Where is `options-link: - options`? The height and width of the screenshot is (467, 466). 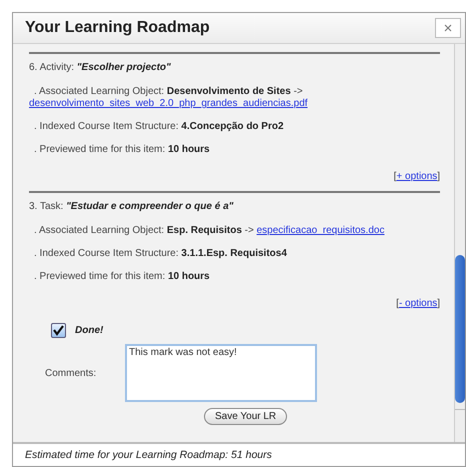
options-link: - options is located at coordinates (418, 303).